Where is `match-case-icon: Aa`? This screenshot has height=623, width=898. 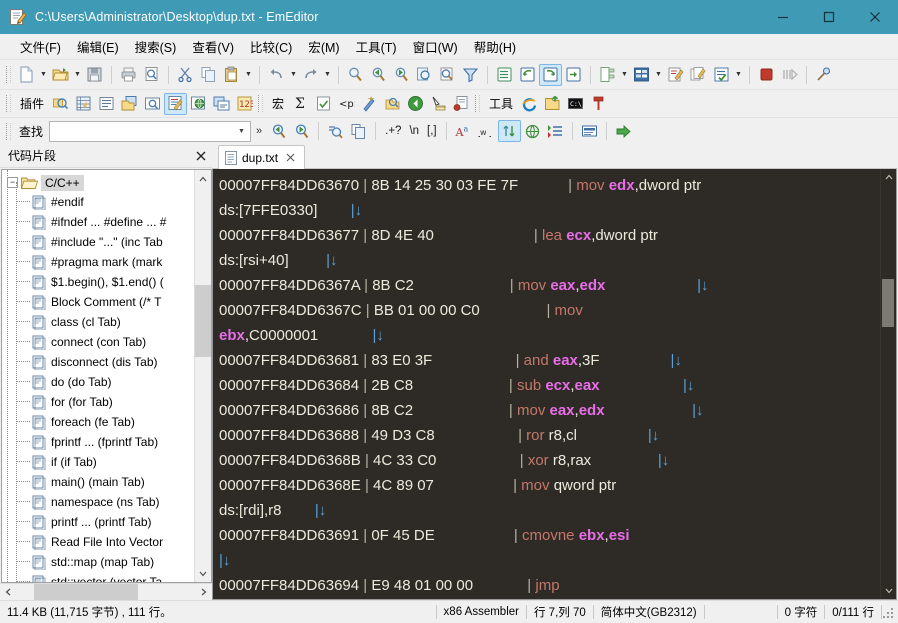 match-case-icon: Aa is located at coordinates (463, 131).